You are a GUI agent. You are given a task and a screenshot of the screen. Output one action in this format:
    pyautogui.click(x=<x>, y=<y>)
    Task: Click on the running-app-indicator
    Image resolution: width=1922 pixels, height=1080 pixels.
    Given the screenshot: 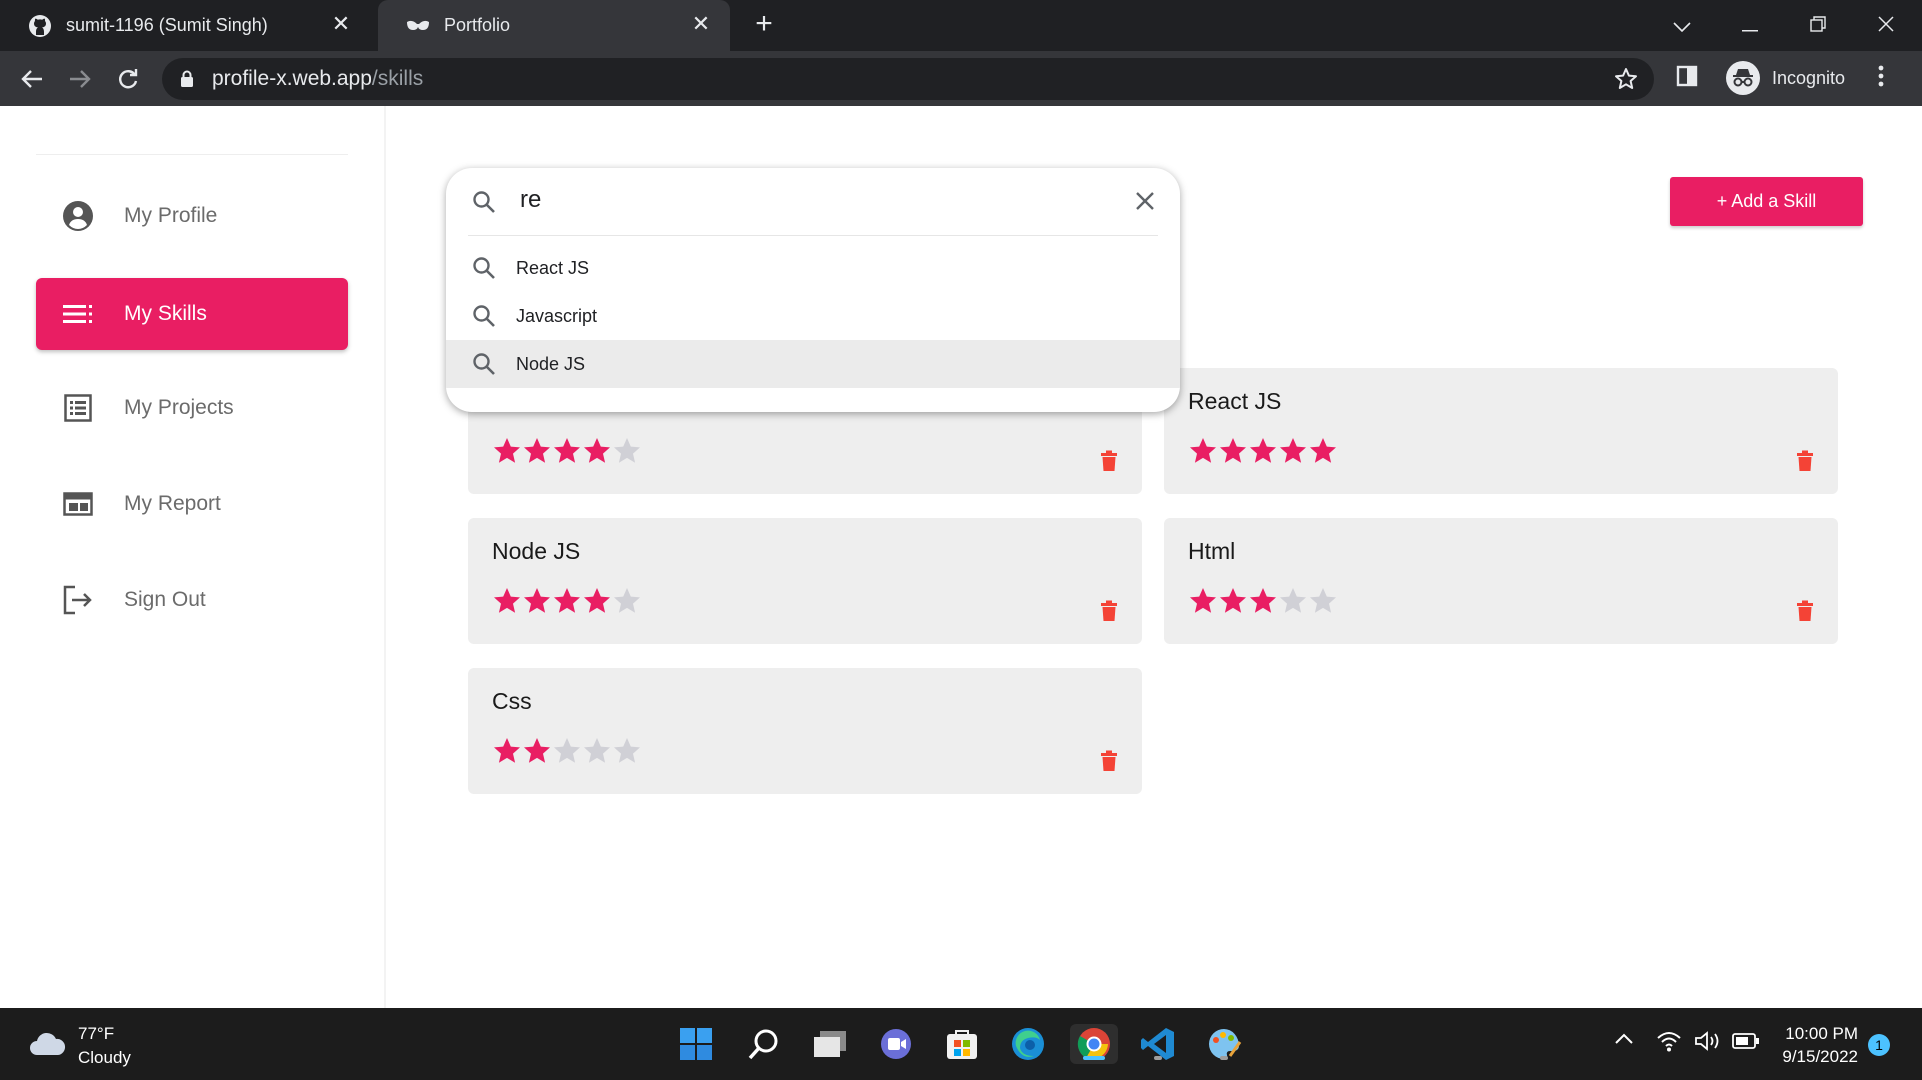 What is the action you would take?
    pyautogui.click(x=1224, y=1058)
    